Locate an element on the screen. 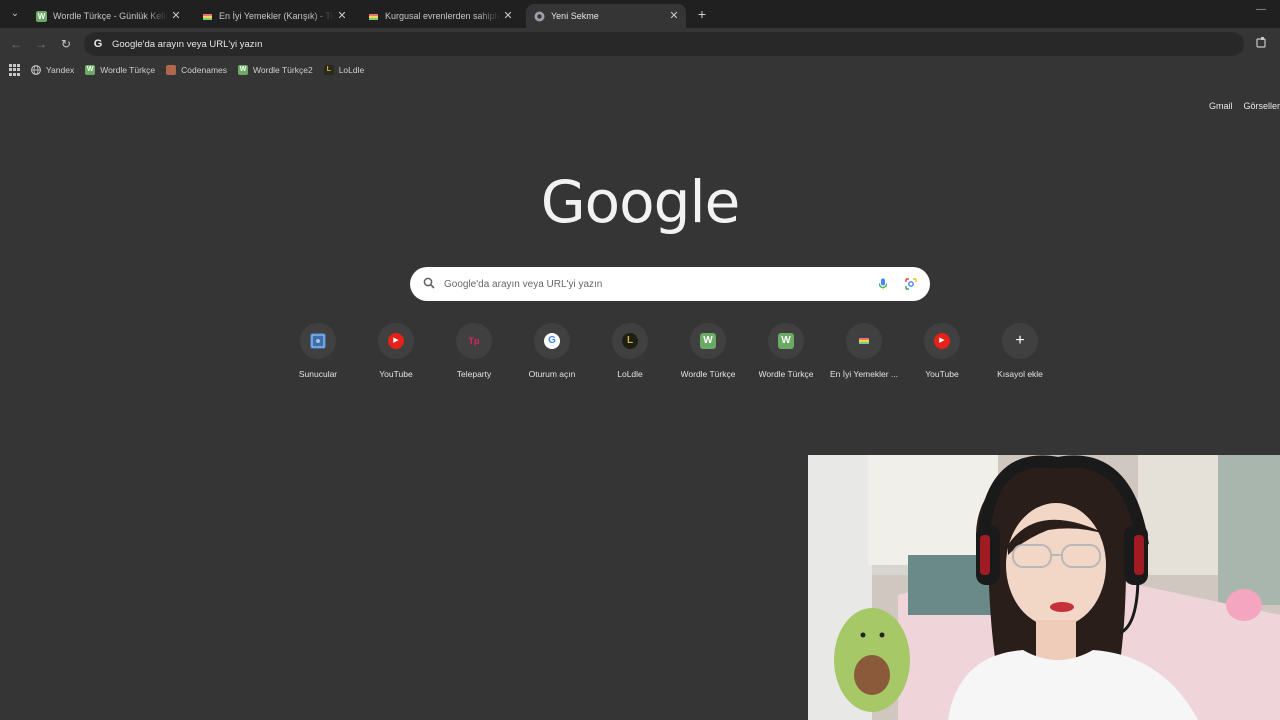 The width and height of the screenshot is (1280, 720). tab-search-button: ⌄ is located at coordinates (15, 14).